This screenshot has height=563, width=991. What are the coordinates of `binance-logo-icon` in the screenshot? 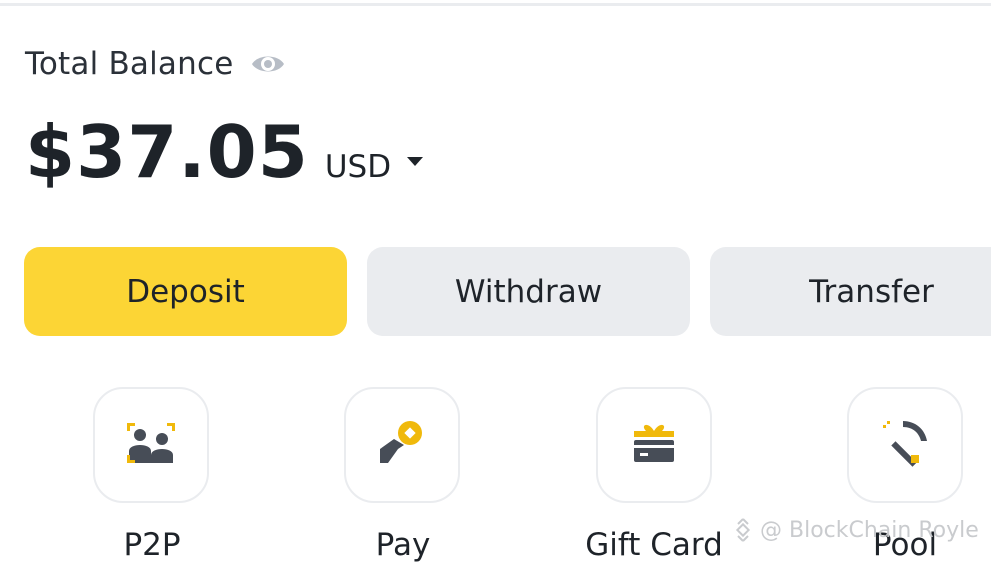 It's located at (743, 530).